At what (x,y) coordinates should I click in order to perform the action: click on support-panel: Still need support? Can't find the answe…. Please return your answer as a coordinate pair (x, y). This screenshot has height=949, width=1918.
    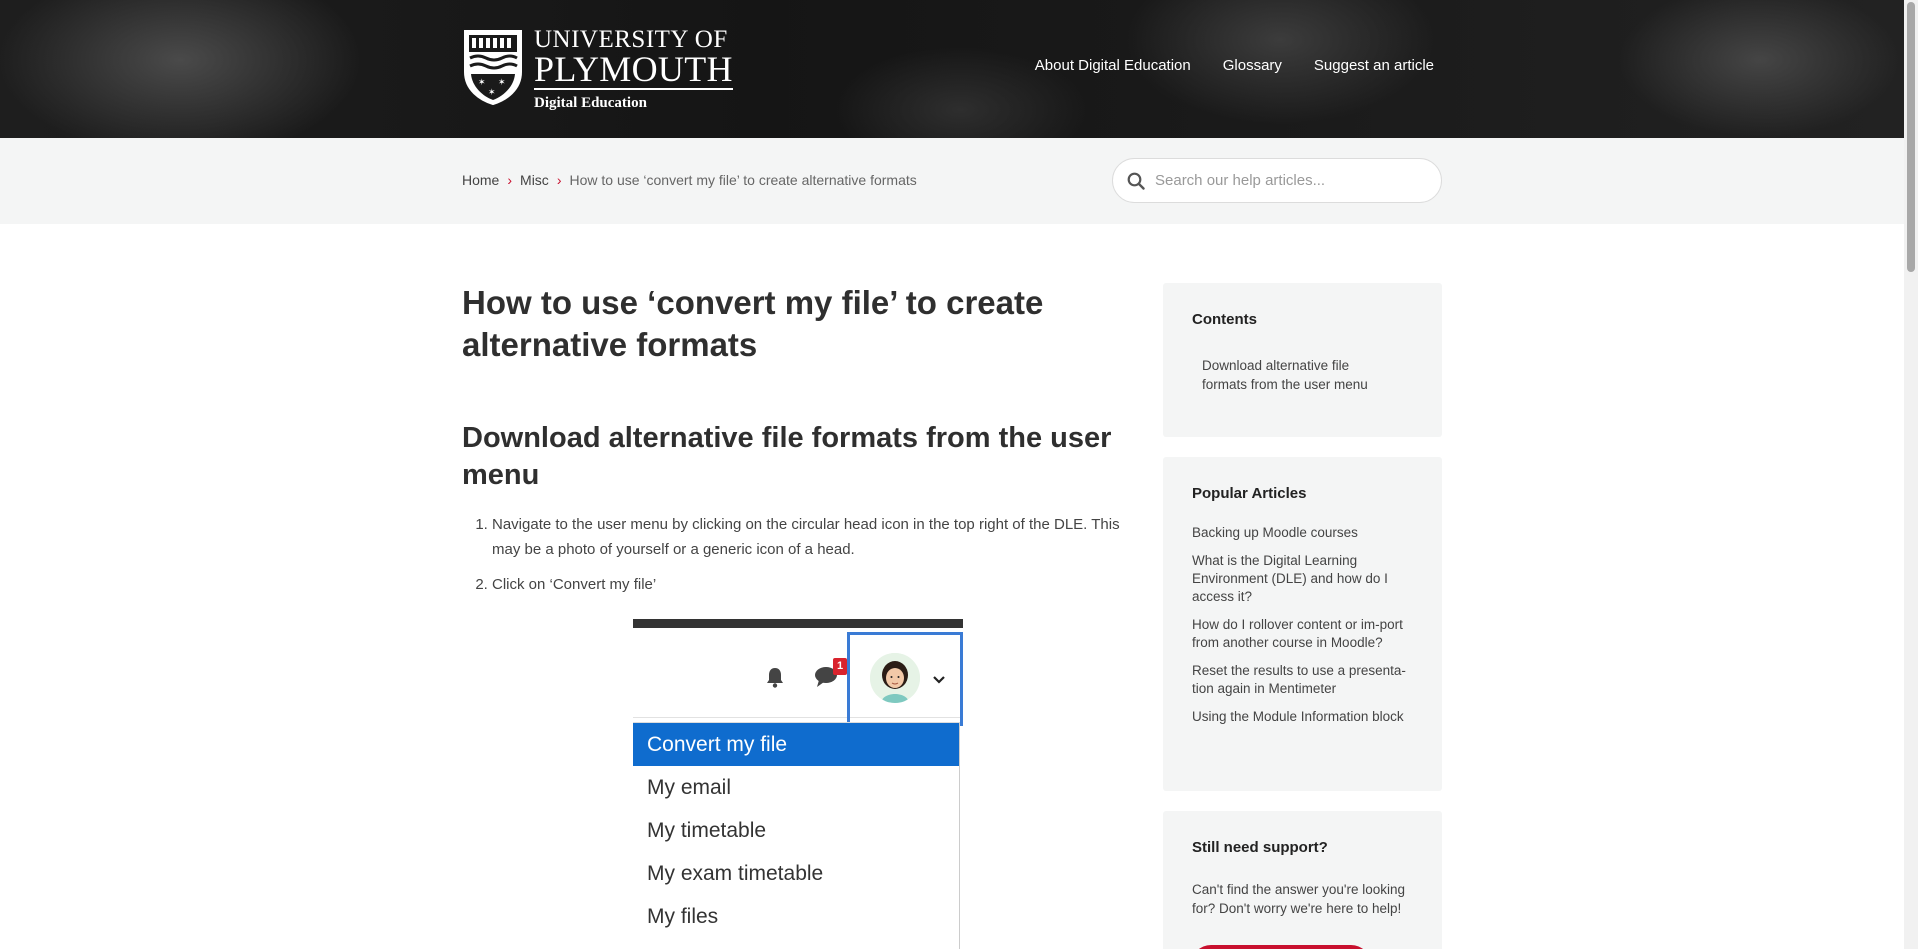
    Looking at the image, I should click on (1302, 880).